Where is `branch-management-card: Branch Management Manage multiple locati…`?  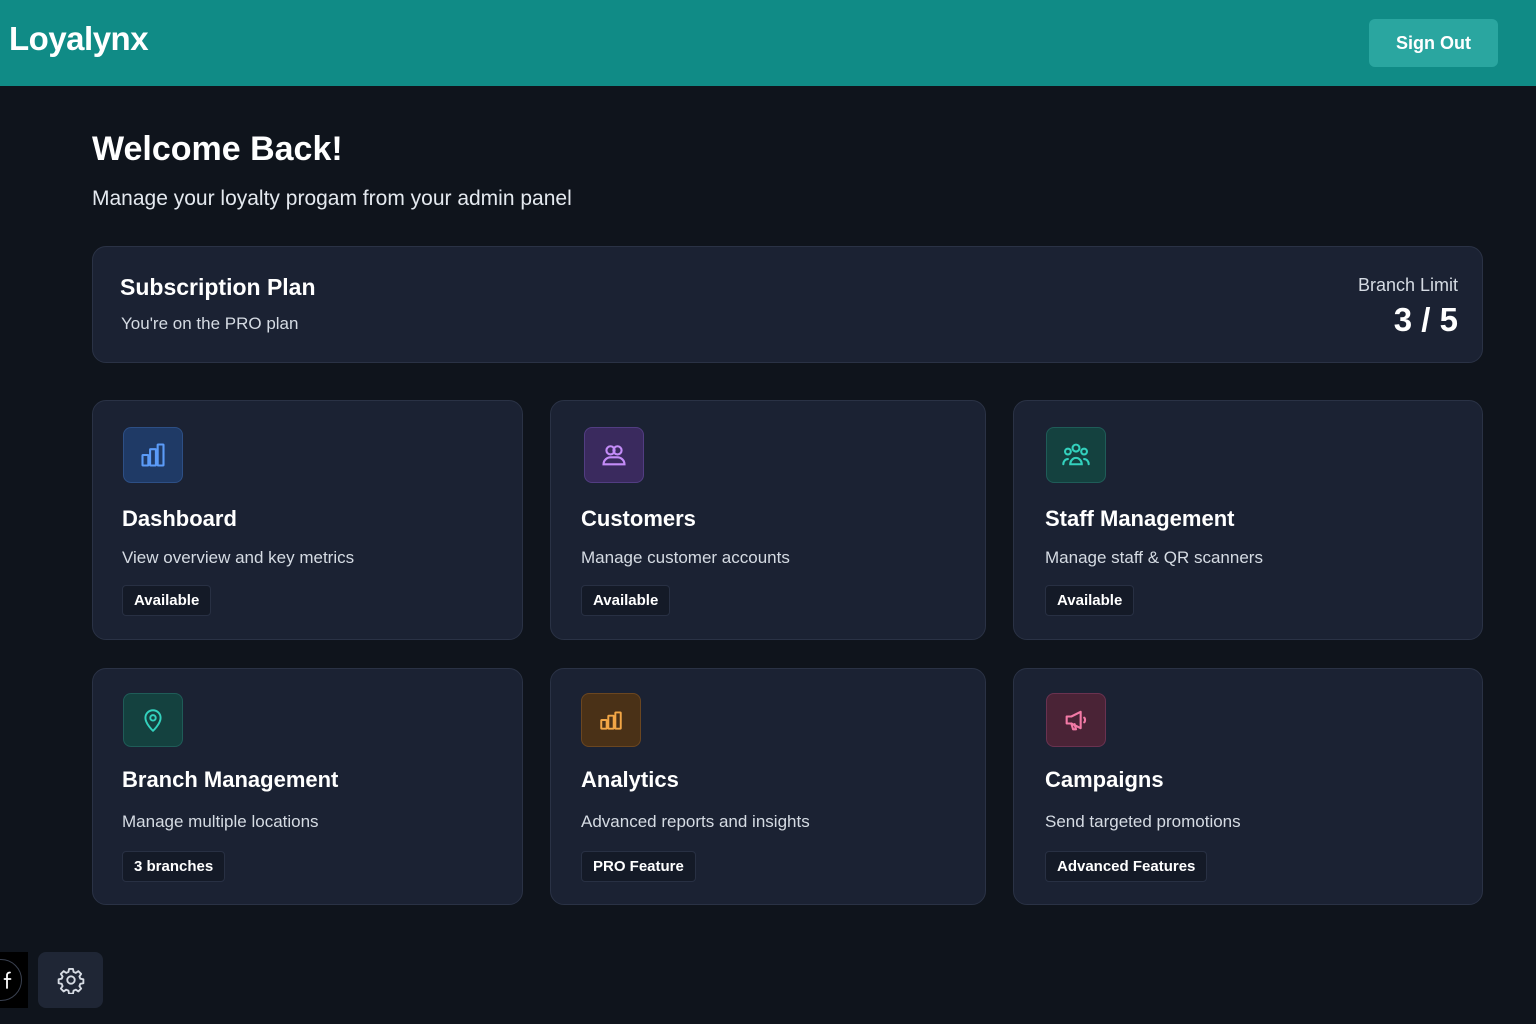
branch-management-card: Branch Management Manage multiple locati… is located at coordinates (307, 786).